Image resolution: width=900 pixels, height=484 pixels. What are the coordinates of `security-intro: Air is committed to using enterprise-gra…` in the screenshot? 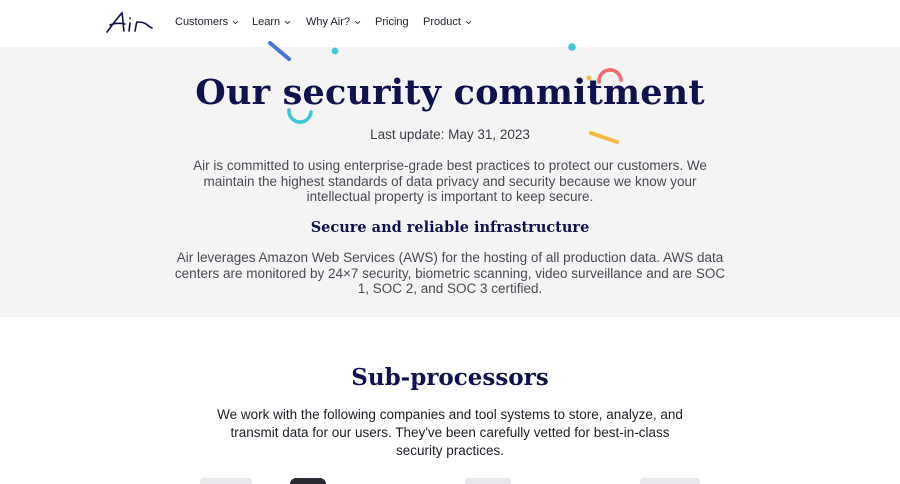 It's located at (450, 181).